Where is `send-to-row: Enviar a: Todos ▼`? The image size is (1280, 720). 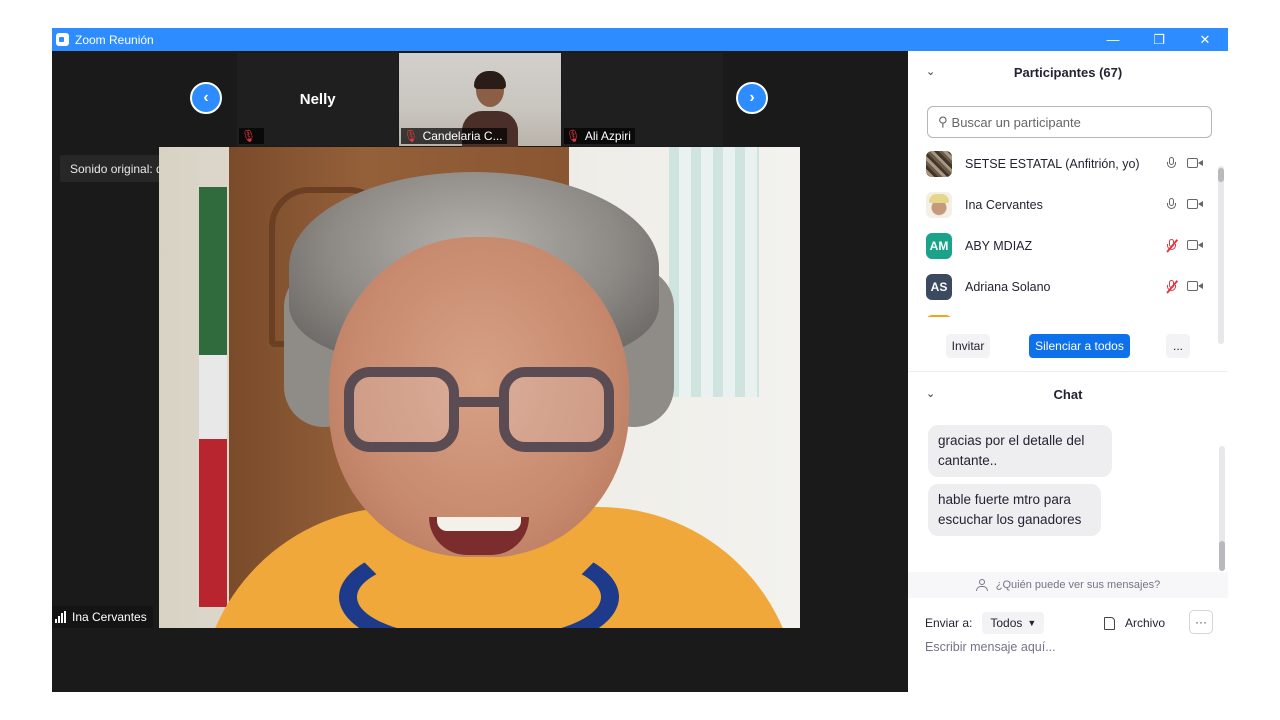
send-to-row: Enviar a: Todos ▼ is located at coordinates (985, 623).